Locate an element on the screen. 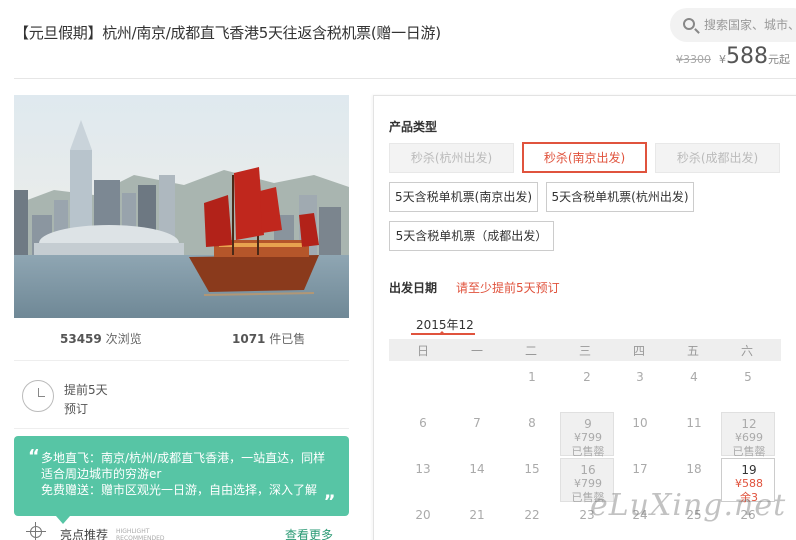 This screenshot has height=540, width=796. views-stat: 53459 次浏览 is located at coordinates (101, 338).